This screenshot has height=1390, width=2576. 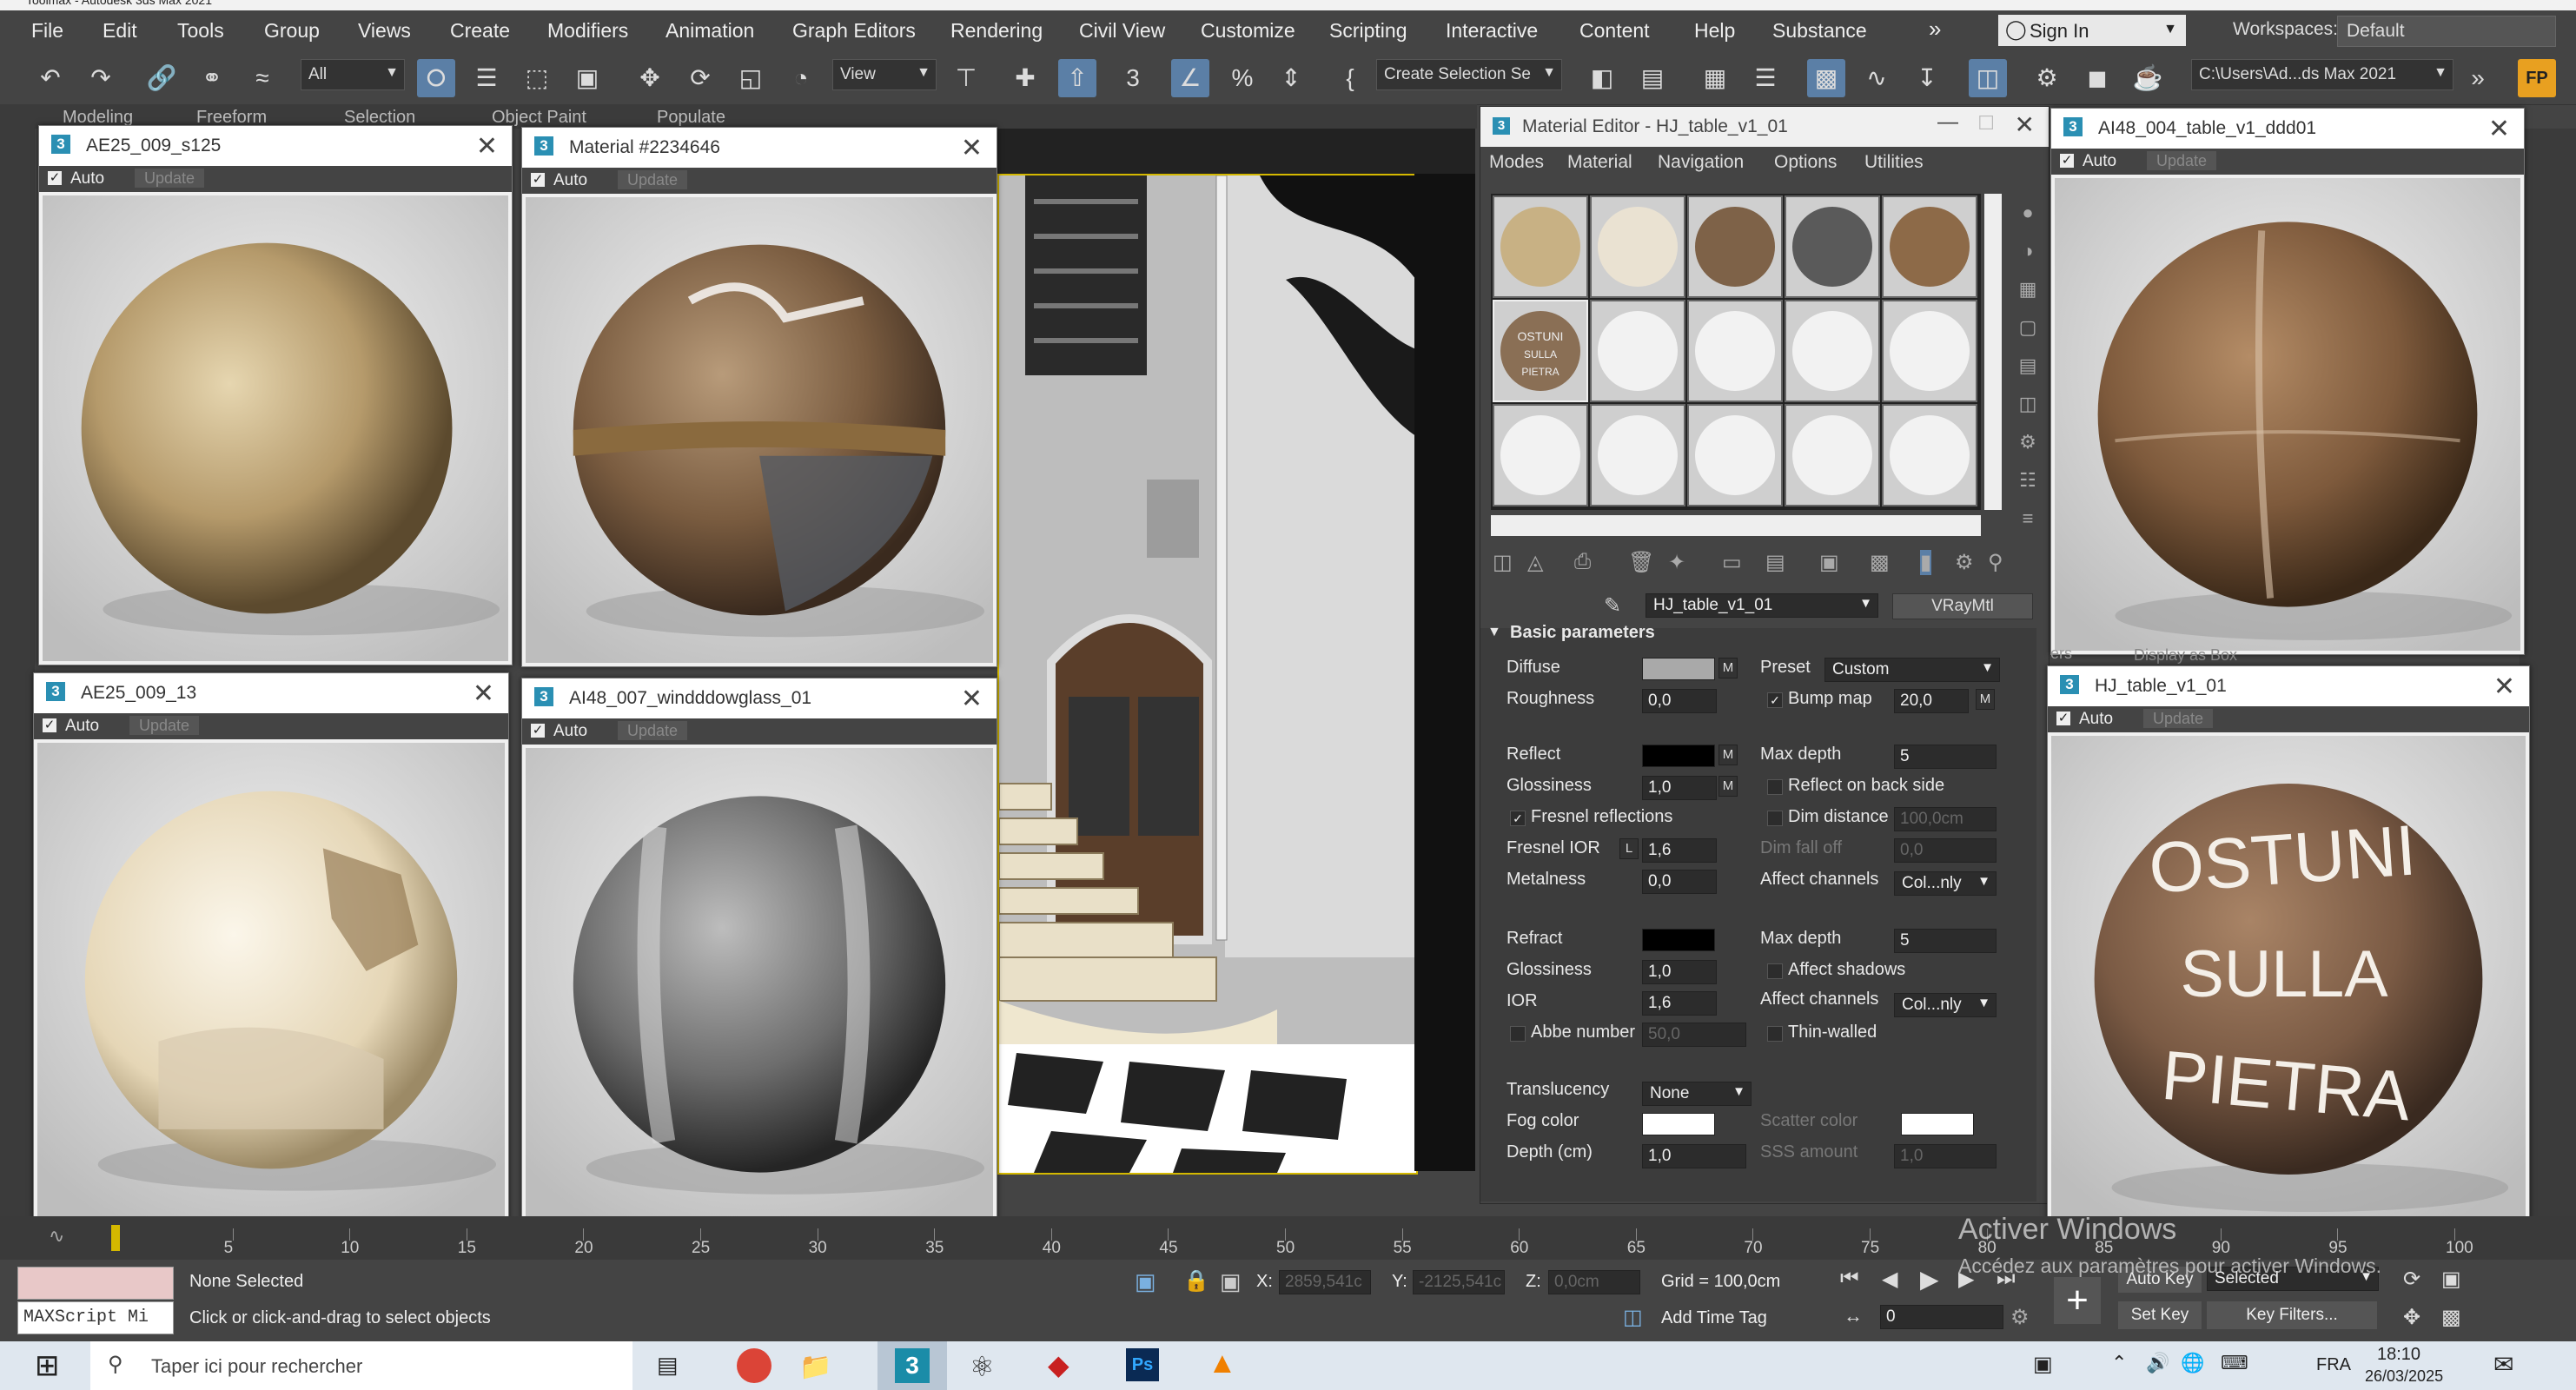 What do you see at coordinates (101, 78) in the screenshot?
I see `redo-icon: ↷` at bounding box center [101, 78].